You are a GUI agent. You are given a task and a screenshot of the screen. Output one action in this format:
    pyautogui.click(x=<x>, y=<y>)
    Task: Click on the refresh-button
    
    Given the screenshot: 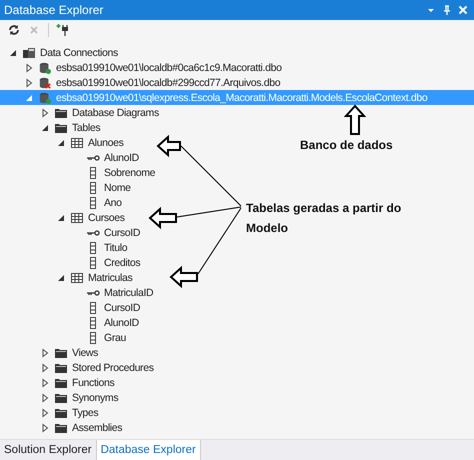 What is the action you would take?
    pyautogui.click(x=14, y=30)
    